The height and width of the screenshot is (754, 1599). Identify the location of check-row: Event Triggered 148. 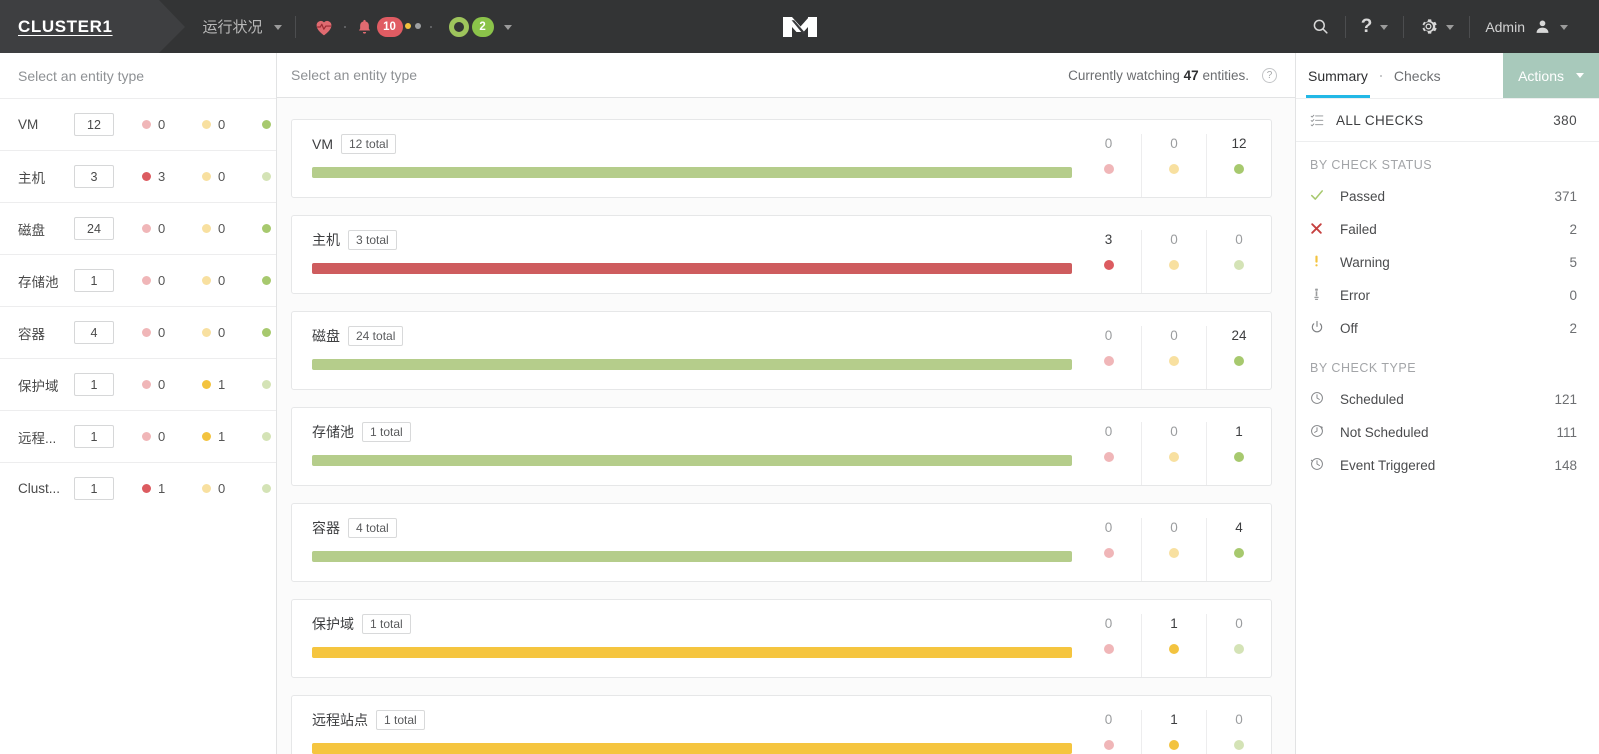
(1447, 465).